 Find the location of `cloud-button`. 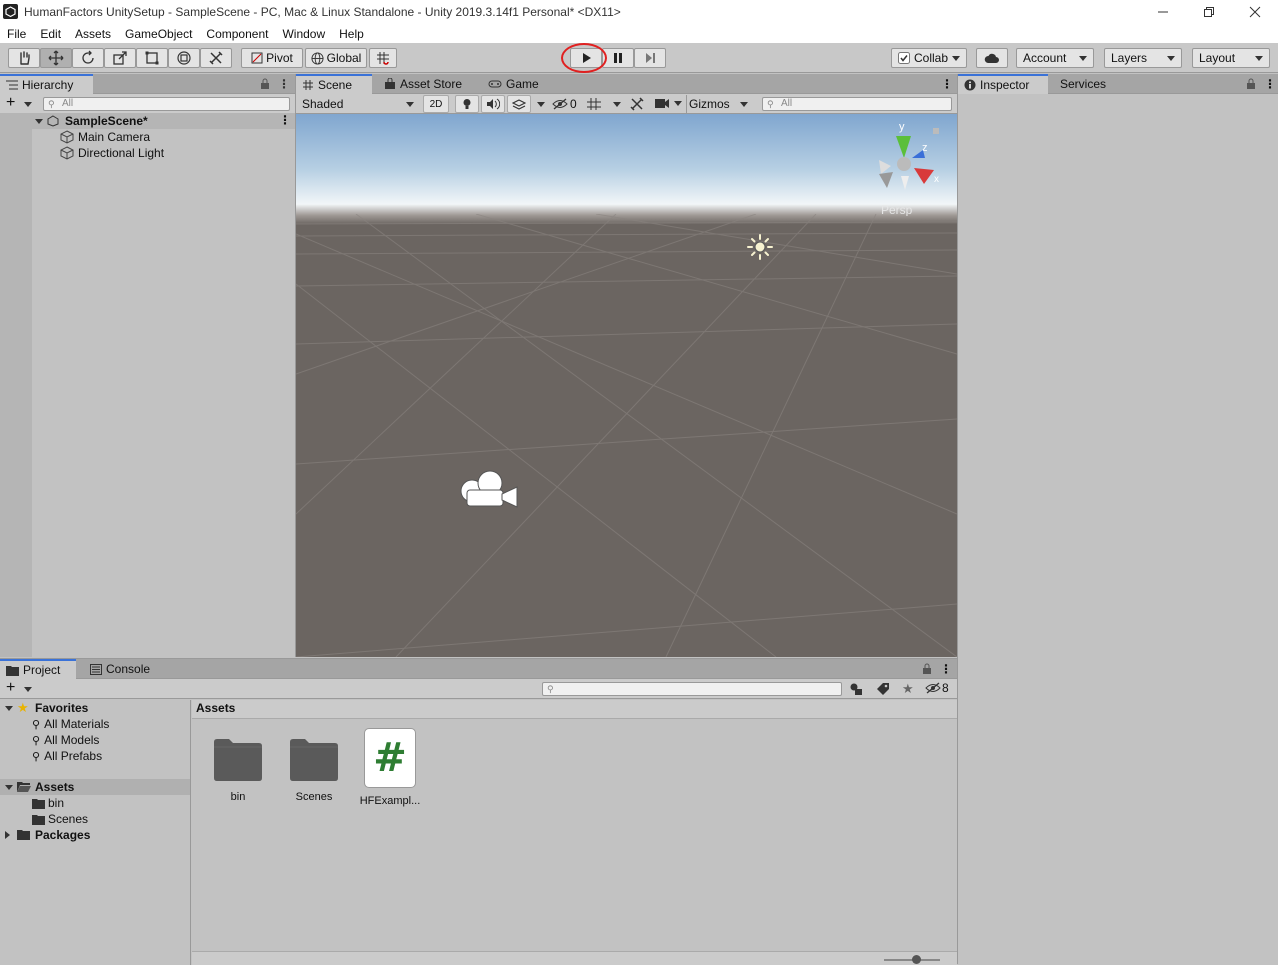

cloud-button is located at coordinates (992, 58).